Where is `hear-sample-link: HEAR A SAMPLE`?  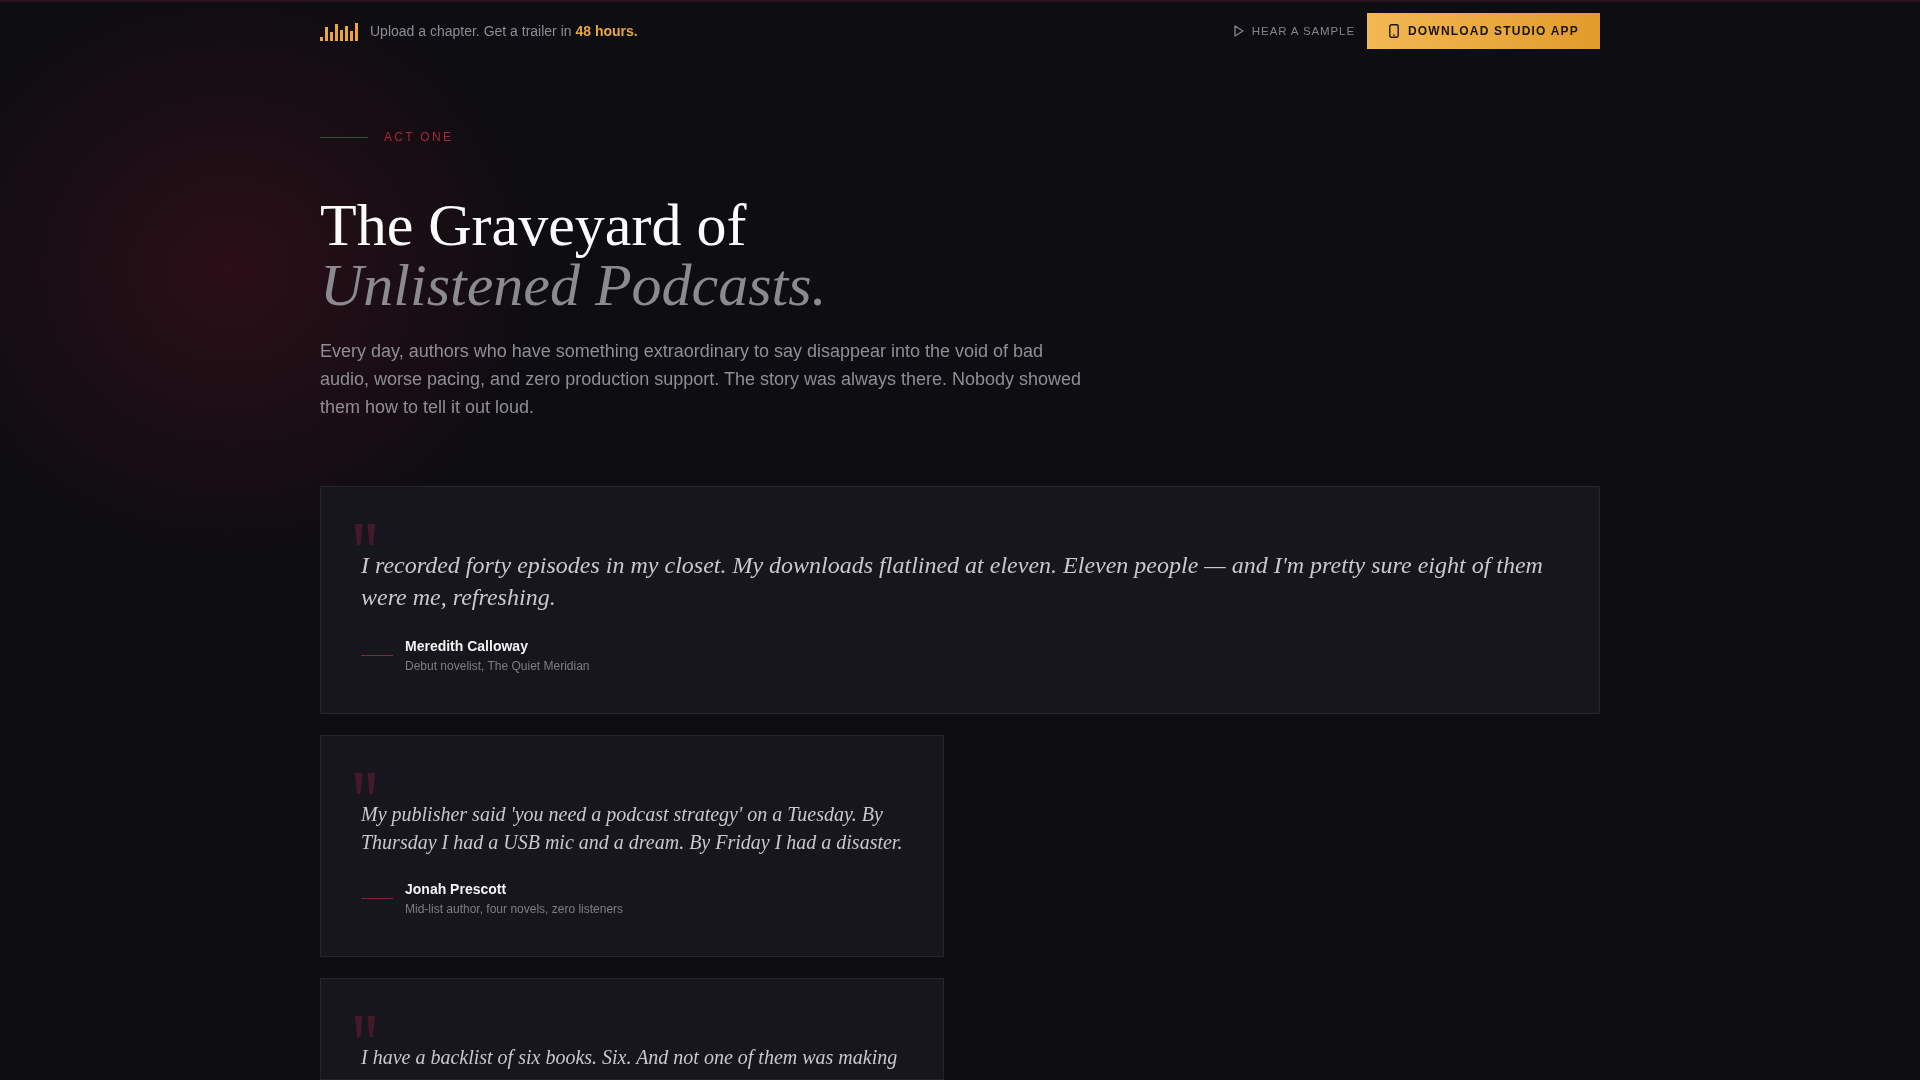
hear-sample-link: HEAR A SAMPLE is located at coordinates (1294, 31).